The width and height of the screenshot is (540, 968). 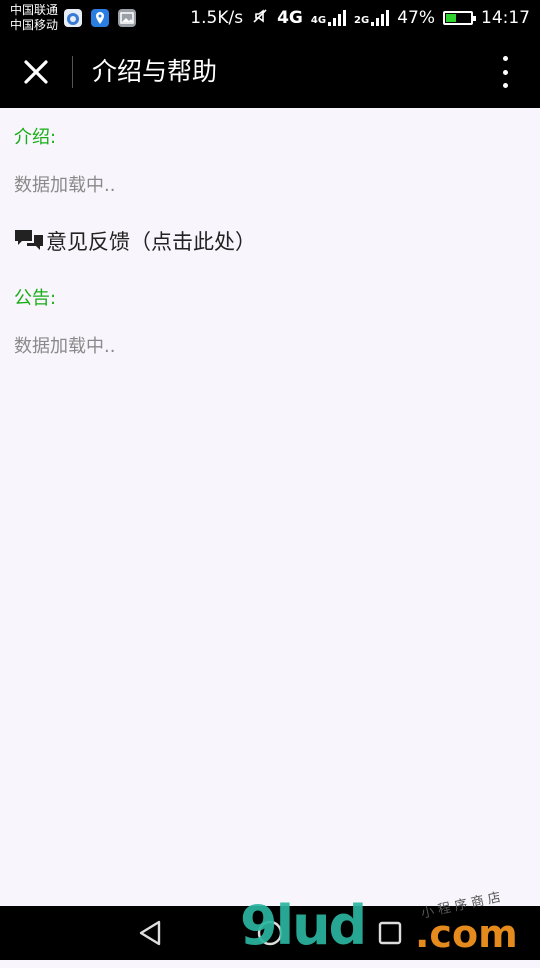 What do you see at coordinates (34, 10) in the screenshot?
I see `carrier-1: 中国联通` at bounding box center [34, 10].